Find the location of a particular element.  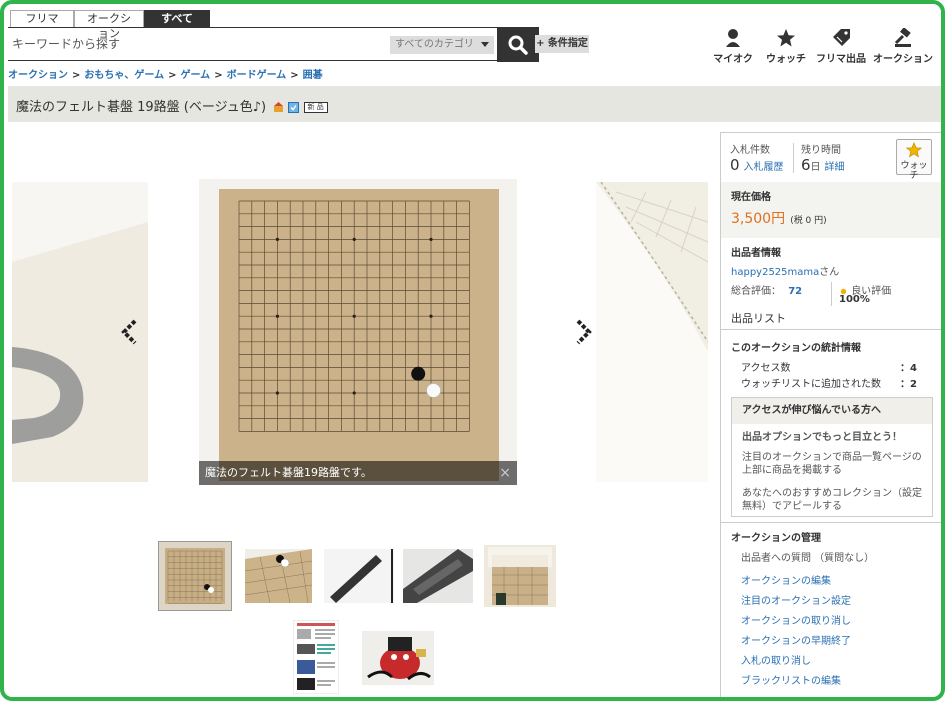

watch-button: ウォッチ is located at coordinates (914, 160).